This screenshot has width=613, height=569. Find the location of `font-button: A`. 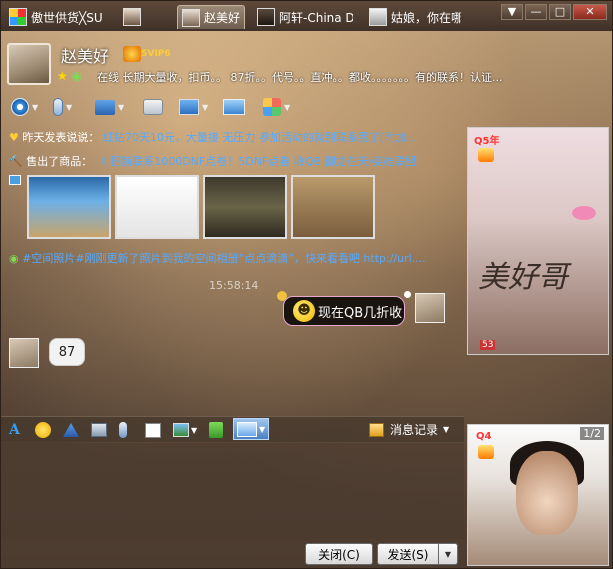

font-button: A is located at coordinates (14, 430).